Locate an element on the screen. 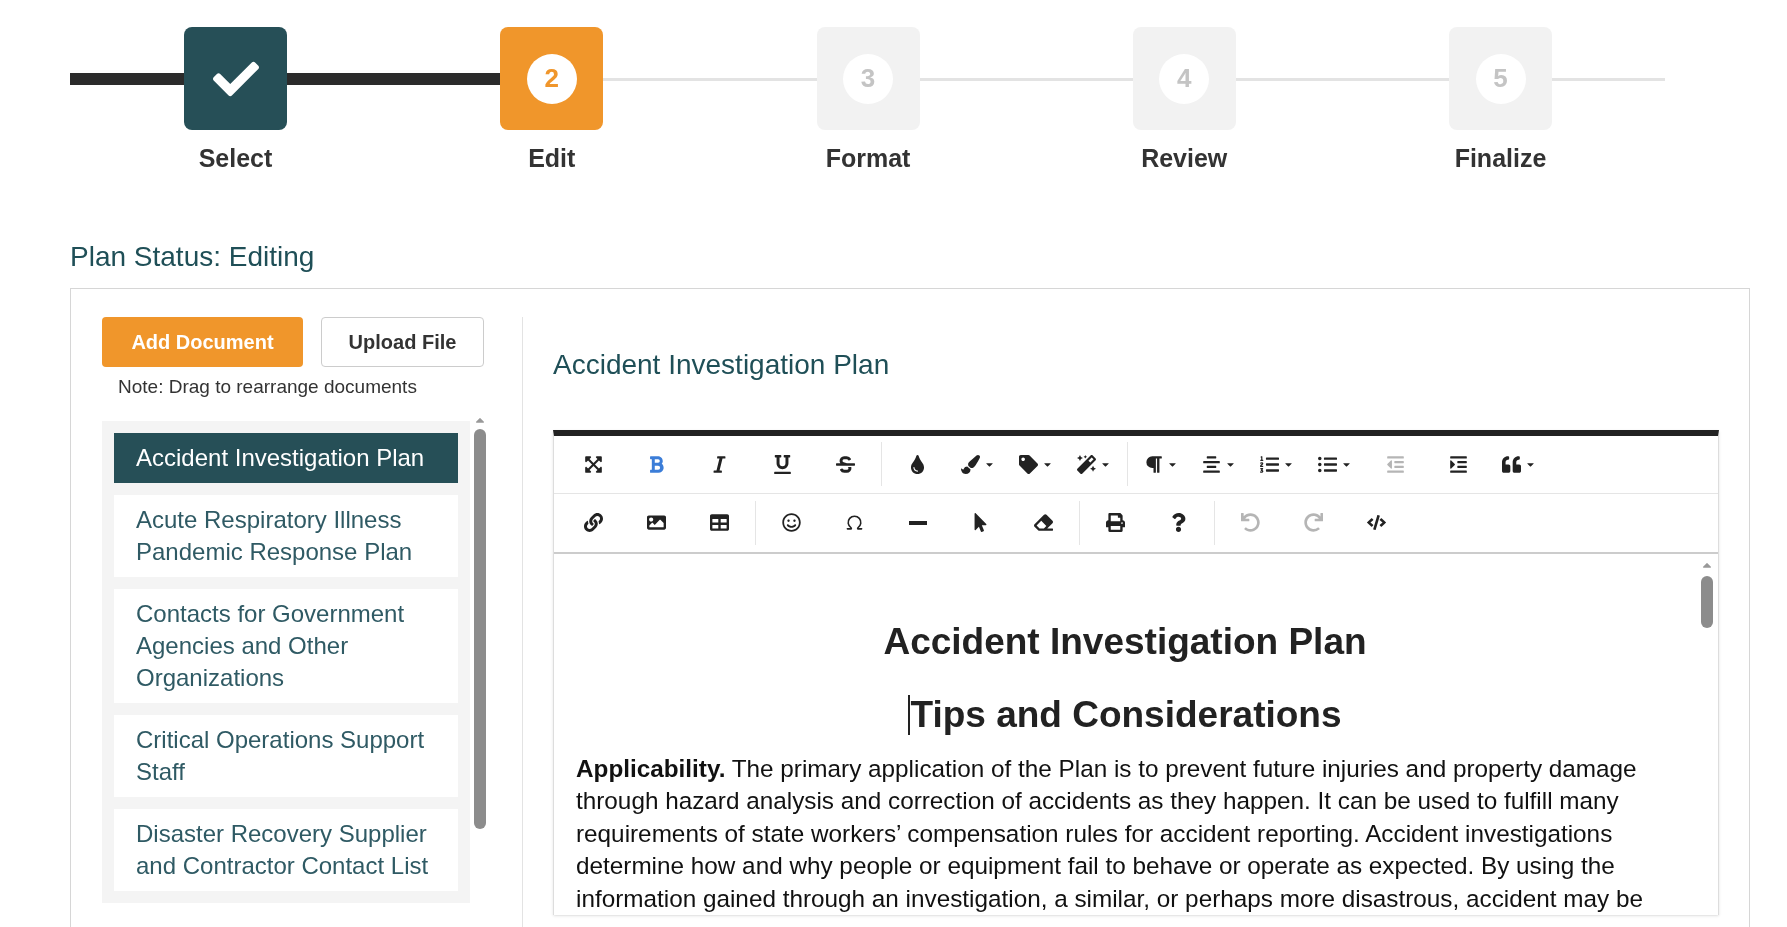 The image size is (1787, 927). document-item: Accident Investigation Plan is located at coordinates (286, 458).